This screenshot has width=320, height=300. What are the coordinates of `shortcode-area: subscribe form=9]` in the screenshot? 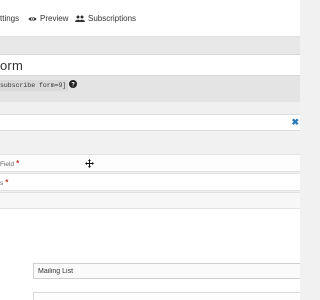 It's located at (150, 89).